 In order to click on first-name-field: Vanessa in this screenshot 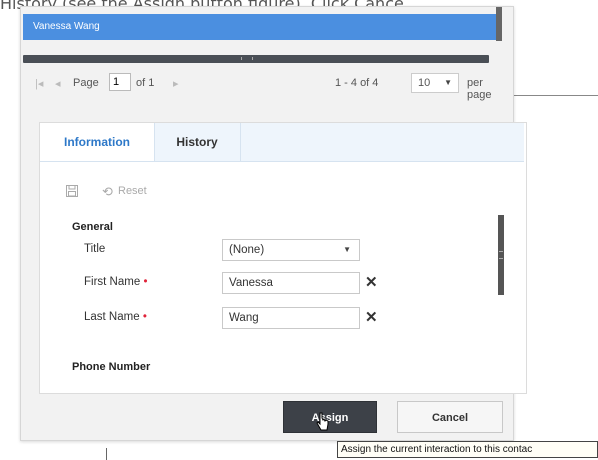, I will do `click(291, 283)`.